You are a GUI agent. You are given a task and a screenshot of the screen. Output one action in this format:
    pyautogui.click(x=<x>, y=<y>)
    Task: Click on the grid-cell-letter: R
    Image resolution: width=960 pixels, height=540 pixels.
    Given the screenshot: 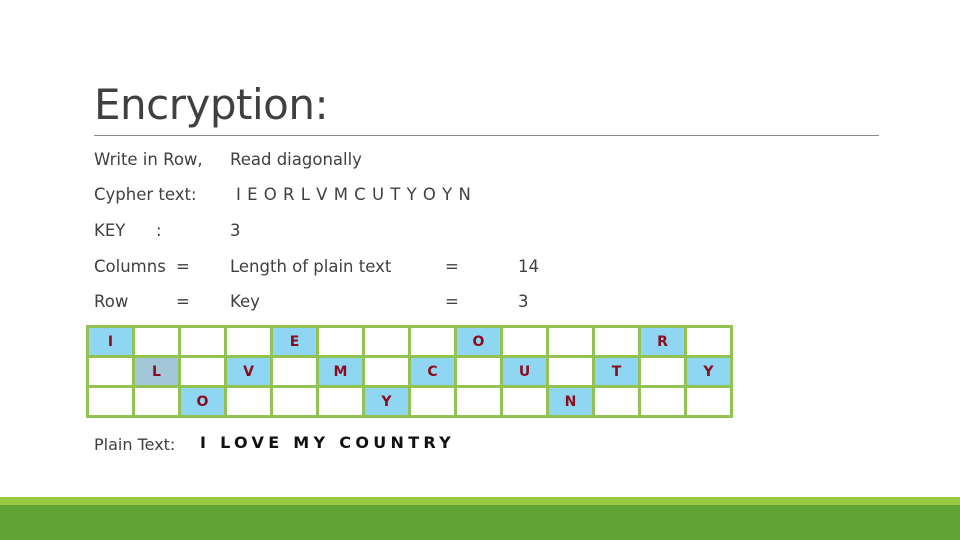 What is the action you would take?
    pyautogui.click(x=662, y=341)
    